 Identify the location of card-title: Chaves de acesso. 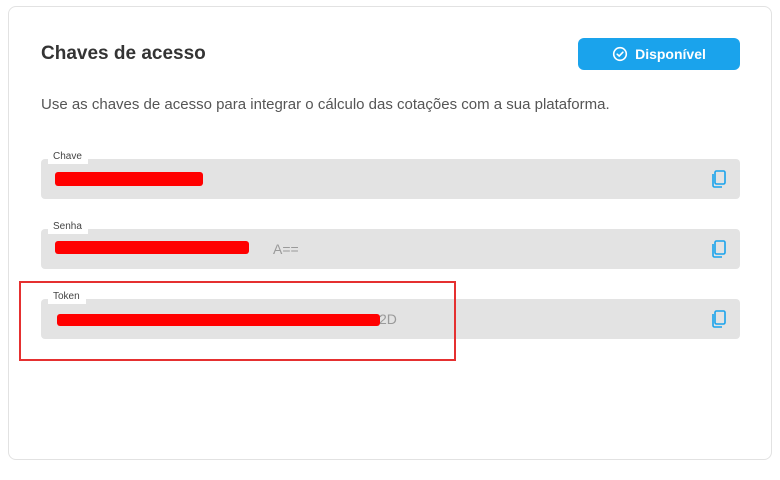
(123, 53).